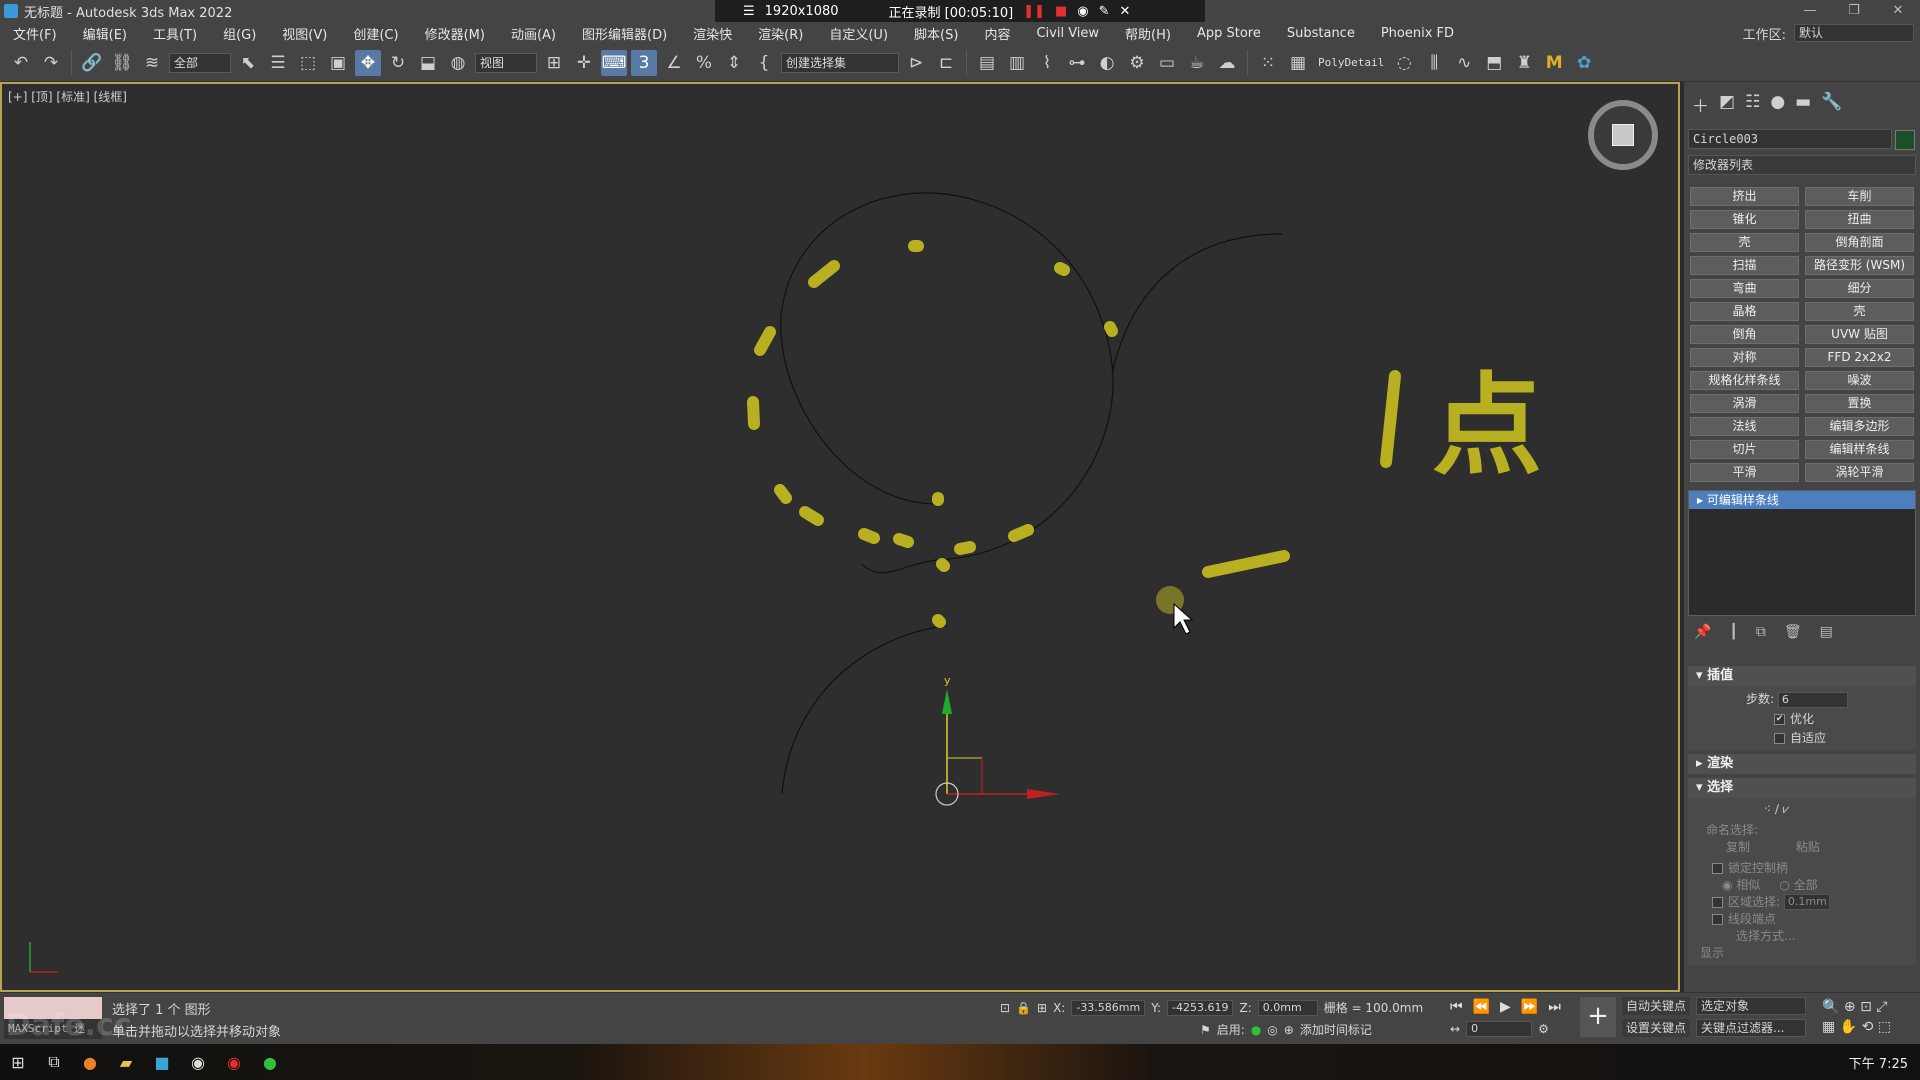 This screenshot has width=1920, height=1080. What do you see at coordinates (554, 63) in the screenshot?
I see `pivot-center-icon: ⊞` at bounding box center [554, 63].